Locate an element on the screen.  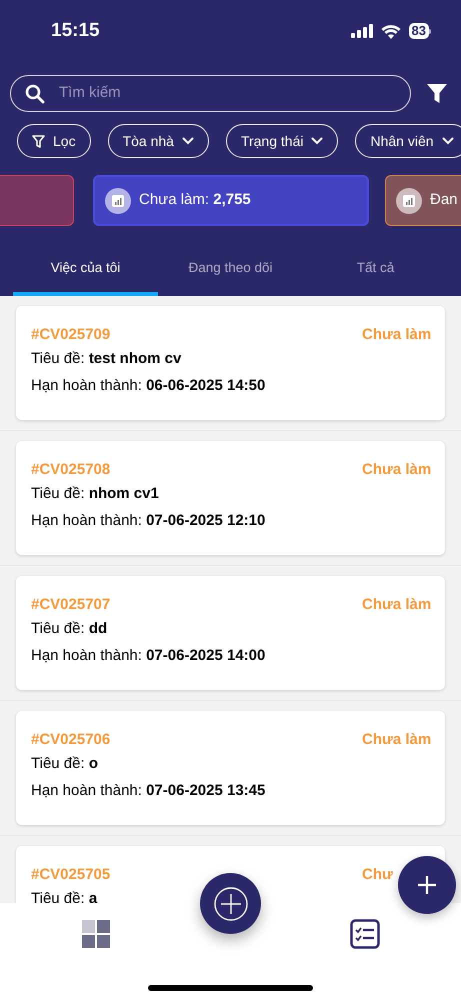
task-title: Tiêu đề: test nhom cv is located at coordinates (106, 359).